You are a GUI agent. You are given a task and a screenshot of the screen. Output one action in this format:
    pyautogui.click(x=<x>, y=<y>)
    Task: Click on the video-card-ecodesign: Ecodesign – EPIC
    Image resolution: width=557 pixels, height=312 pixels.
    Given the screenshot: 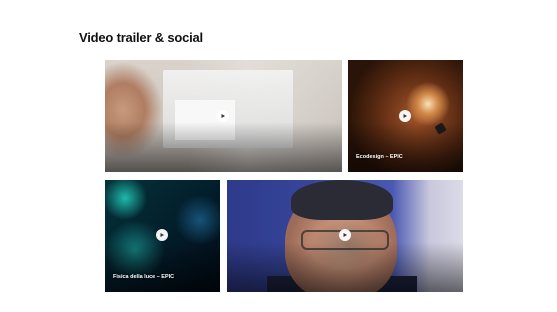 What is the action you would take?
    pyautogui.click(x=405, y=116)
    